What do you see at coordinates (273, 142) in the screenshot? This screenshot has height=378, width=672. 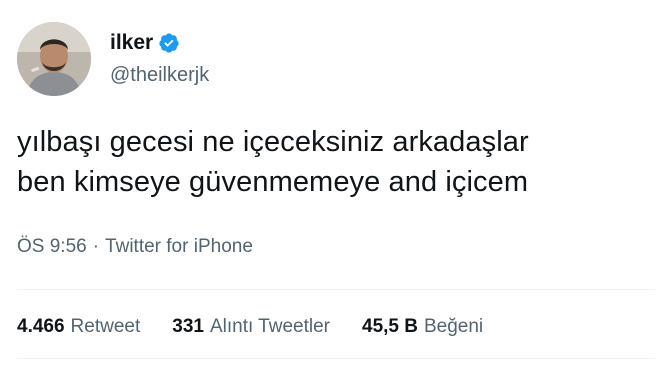 I see `tweet-text-line: yılbaşı gecesi ne içeceksiniz arkadaşlar` at bounding box center [273, 142].